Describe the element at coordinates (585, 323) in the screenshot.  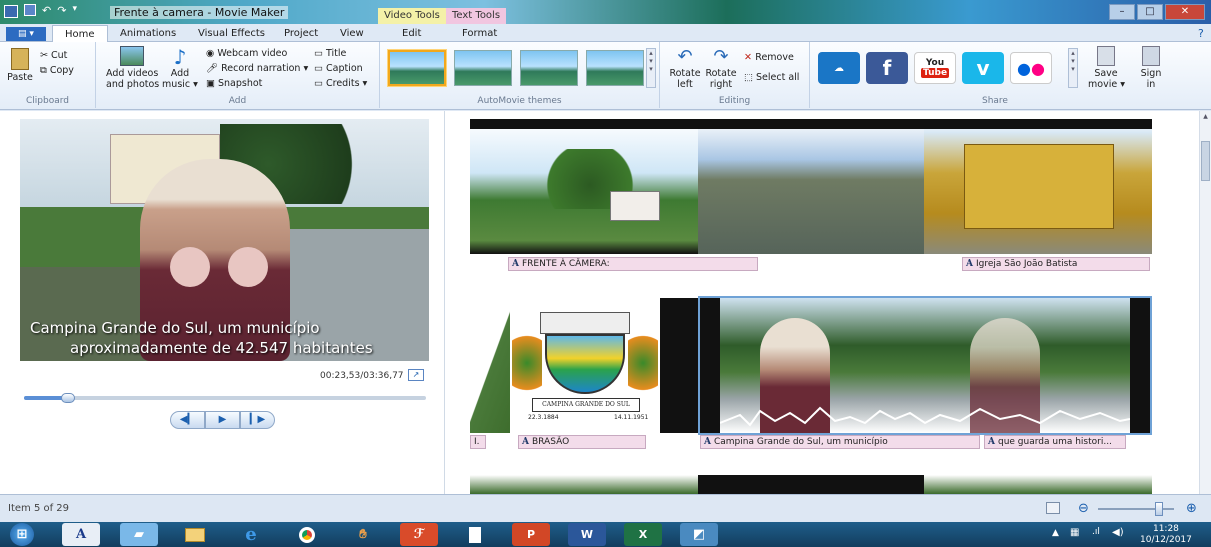
I see `emblem-crown` at that location.